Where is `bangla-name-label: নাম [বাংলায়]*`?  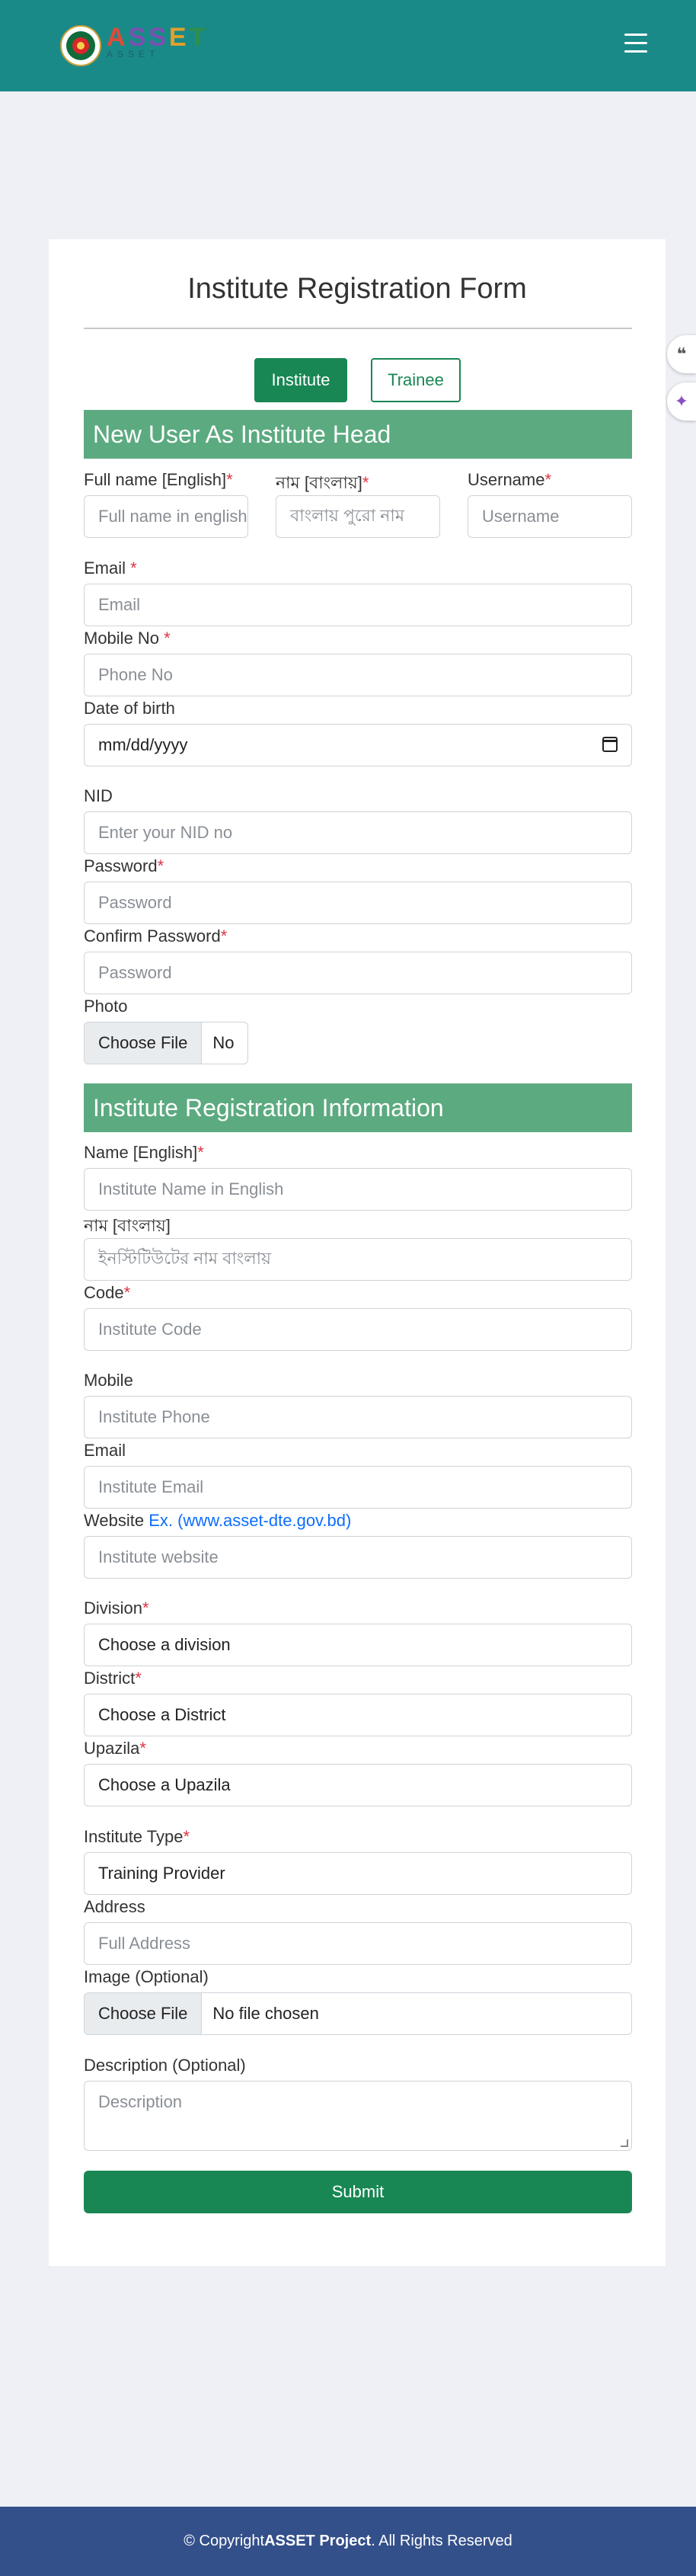 bangla-name-label: নাম [বাংলায়]* is located at coordinates (323, 482).